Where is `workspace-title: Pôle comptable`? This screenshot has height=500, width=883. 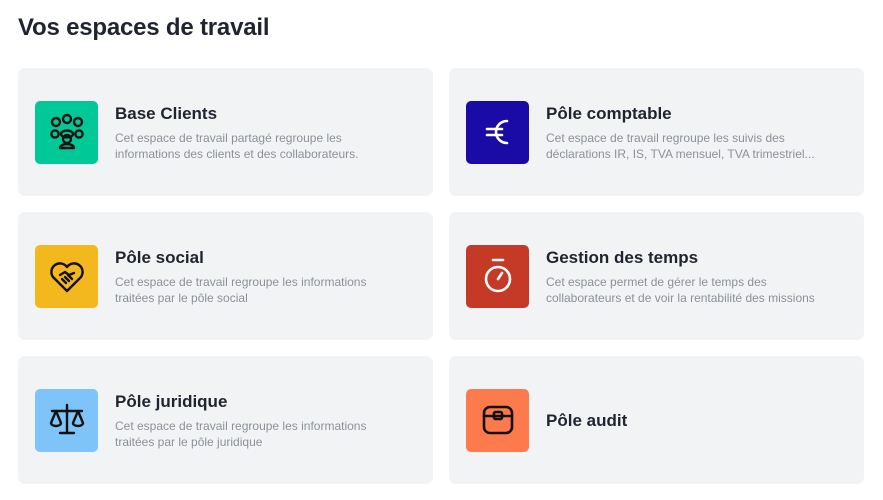
workspace-title: Pôle comptable is located at coordinates (609, 113).